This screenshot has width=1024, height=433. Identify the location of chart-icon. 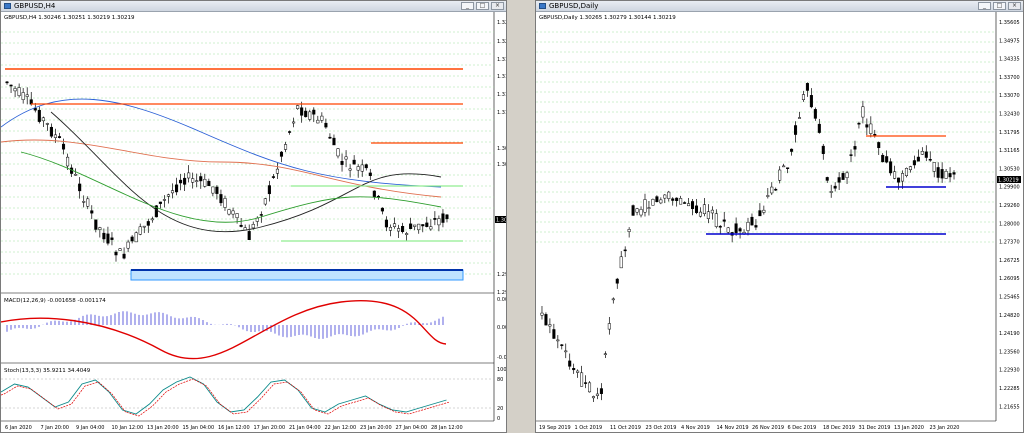
(542, 6).